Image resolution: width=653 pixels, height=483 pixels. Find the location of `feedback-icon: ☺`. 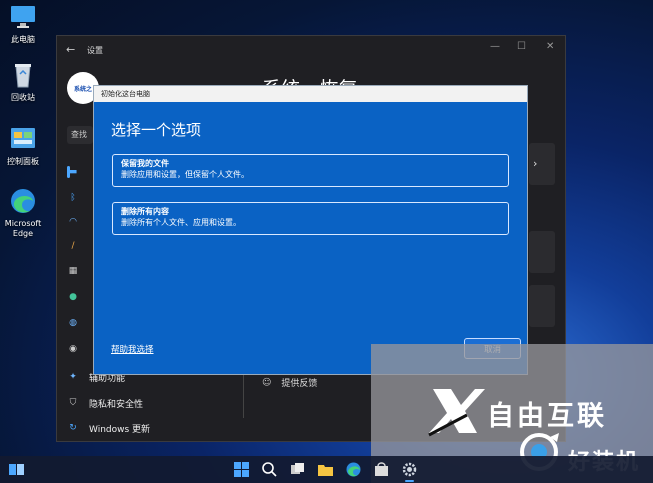

feedback-icon: ☺ is located at coordinates (267, 382).